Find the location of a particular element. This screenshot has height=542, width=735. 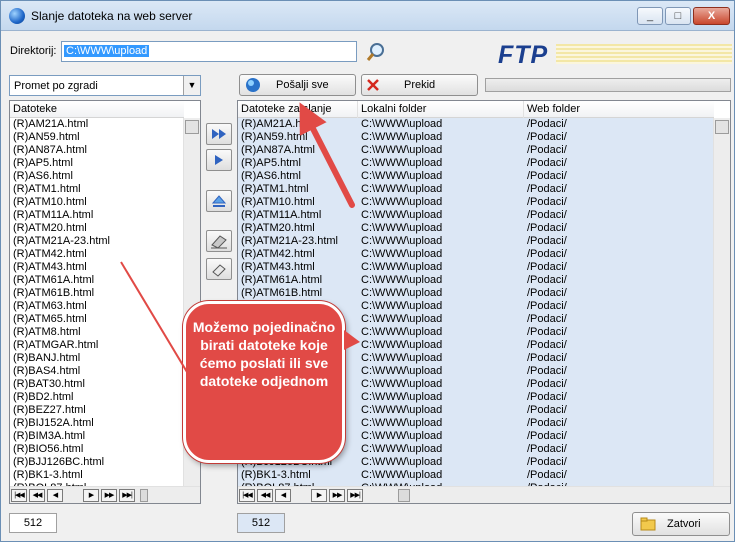

column-header-web-folder: Web folder is located at coordinates (619, 109).